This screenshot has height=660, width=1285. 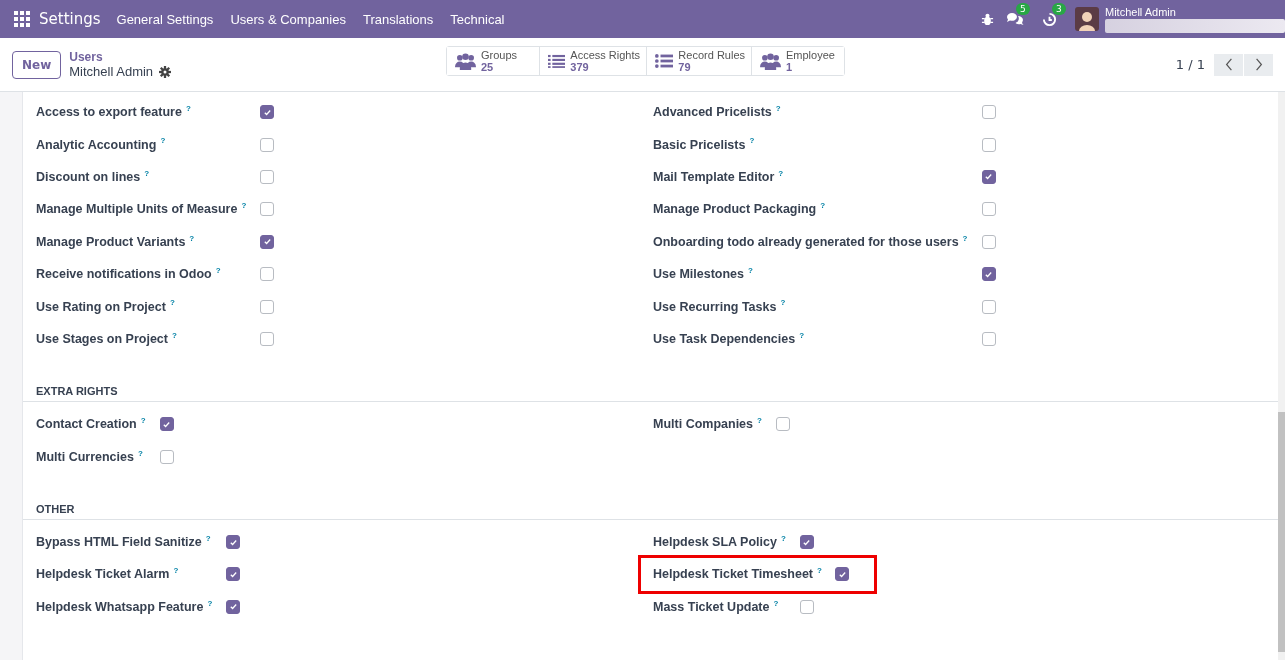 What do you see at coordinates (1023, 9) in the screenshot?
I see `message-count-badge: 5` at bounding box center [1023, 9].